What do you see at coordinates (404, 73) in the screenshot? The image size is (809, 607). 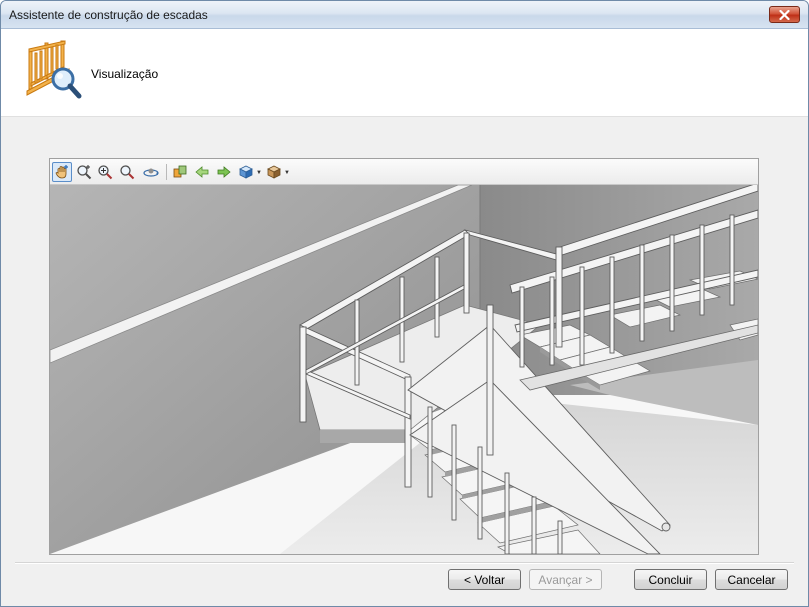 I see `wizard-header: Visualização` at bounding box center [404, 73].